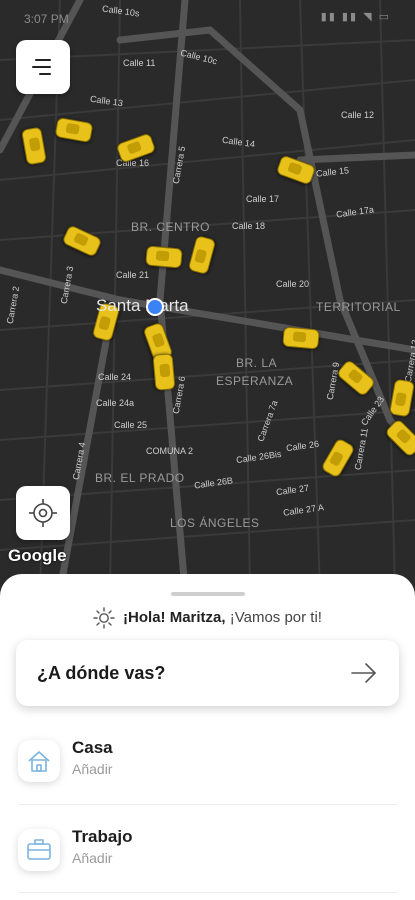 The height and width of the screenshot is (900, 415). I want to click on place-title: Trabajo, so click(102, 836).